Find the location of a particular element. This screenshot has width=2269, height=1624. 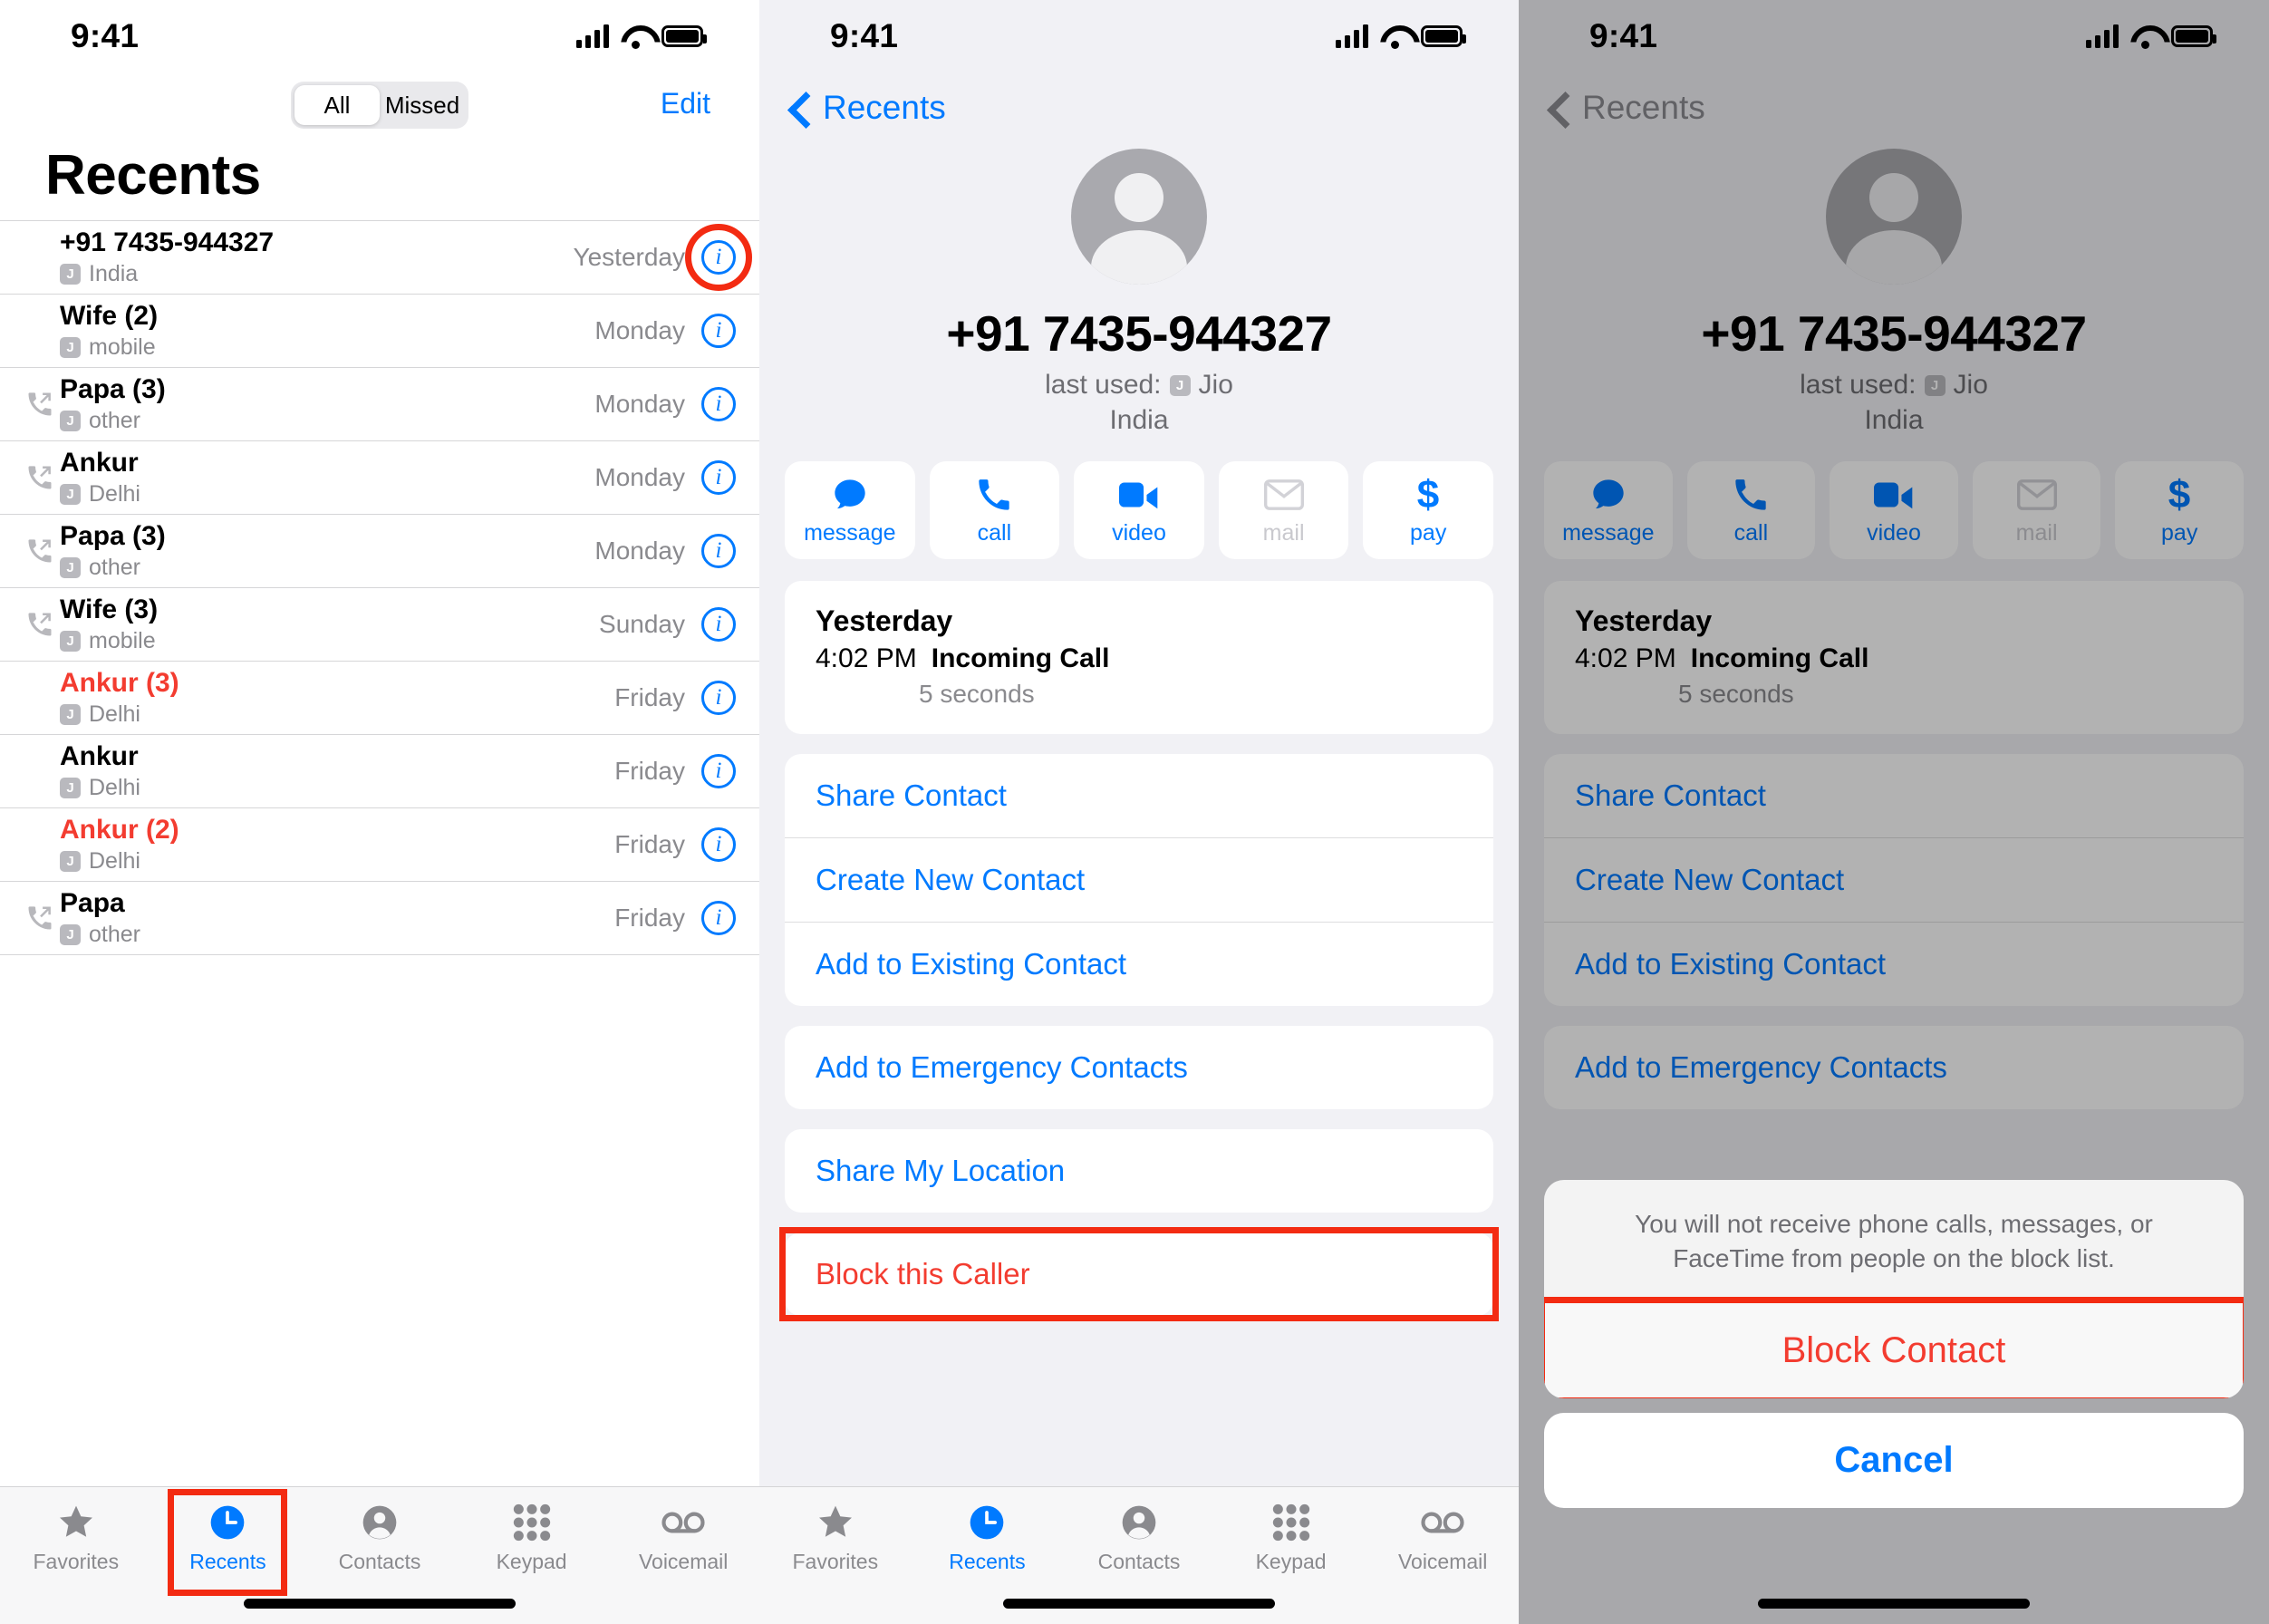

segment-missed: Missed is located at coordinates (422, 105).